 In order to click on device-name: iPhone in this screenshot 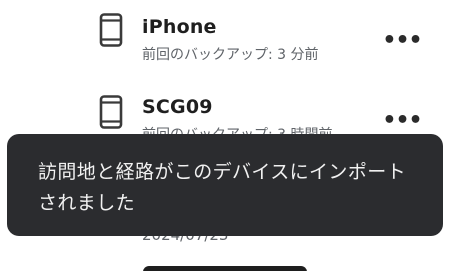, I will do `click(179, 27)`.